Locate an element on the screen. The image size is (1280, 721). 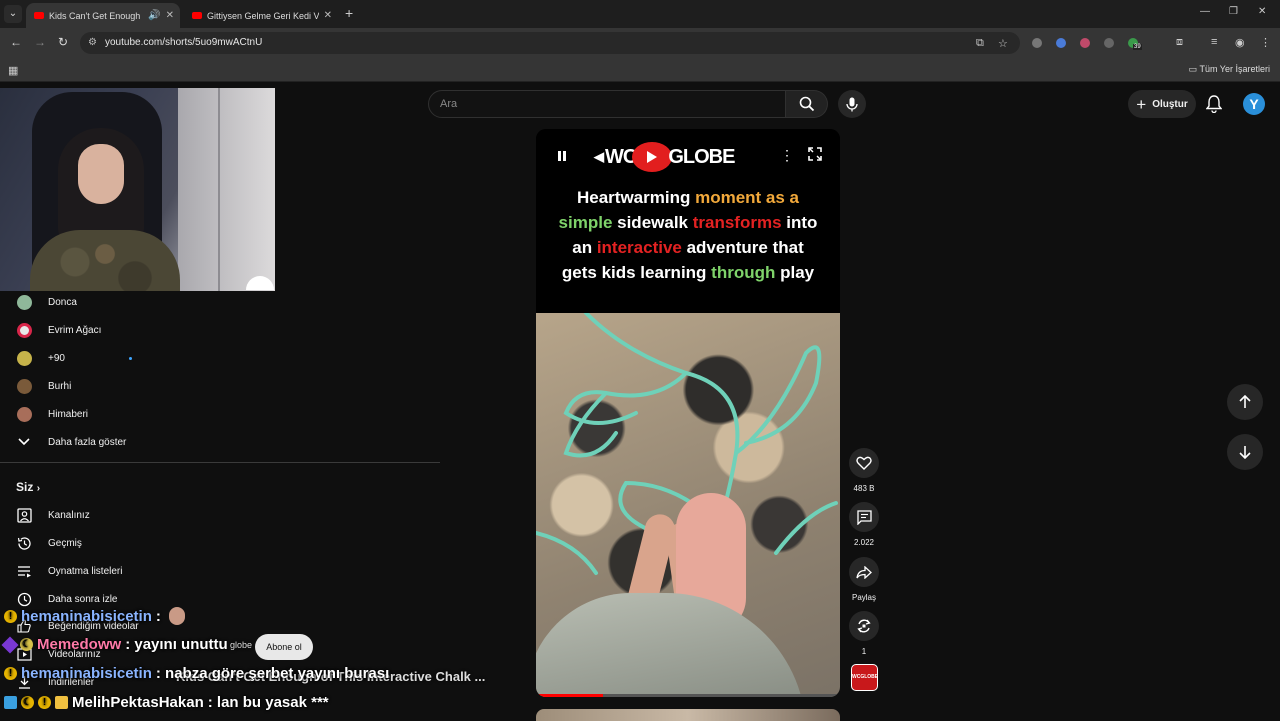
sidebar-show-more: Daha fazla göster is located at coordinates (220, 442).